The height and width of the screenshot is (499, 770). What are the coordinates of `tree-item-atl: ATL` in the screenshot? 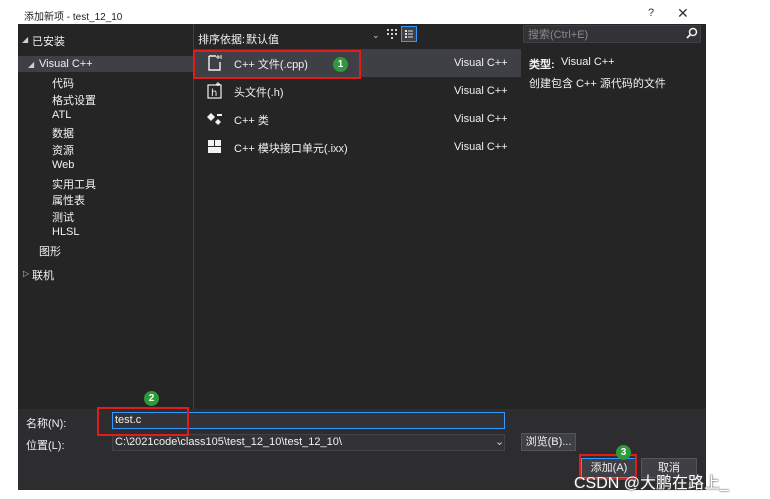 It's located at (61, 115).